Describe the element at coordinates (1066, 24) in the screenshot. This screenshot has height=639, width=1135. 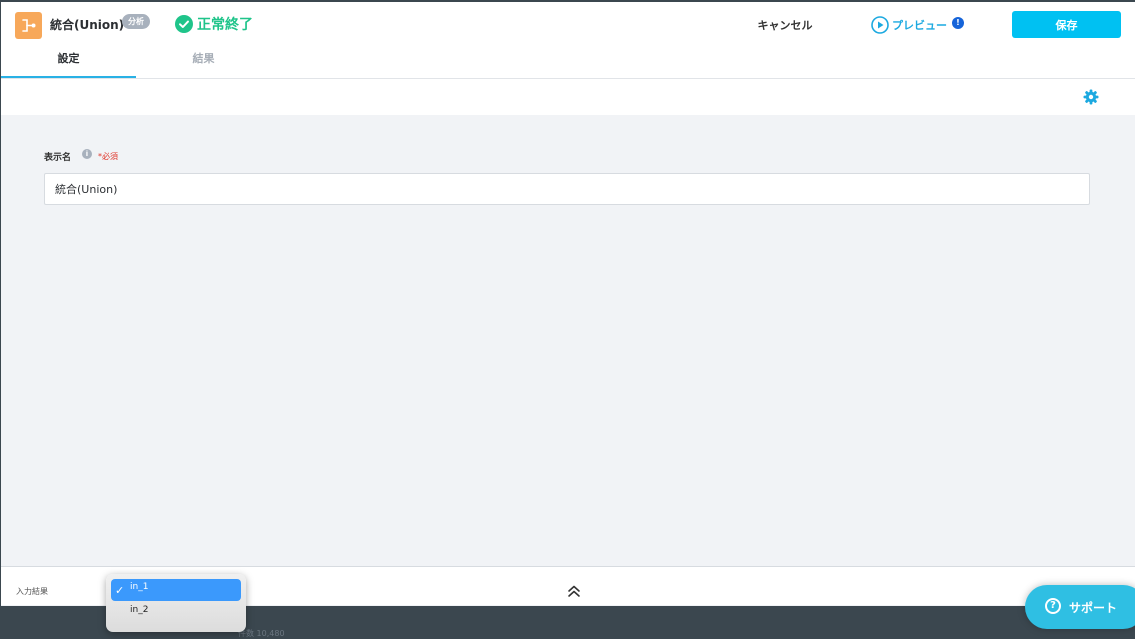
I see `save-button: 保存` at that location.